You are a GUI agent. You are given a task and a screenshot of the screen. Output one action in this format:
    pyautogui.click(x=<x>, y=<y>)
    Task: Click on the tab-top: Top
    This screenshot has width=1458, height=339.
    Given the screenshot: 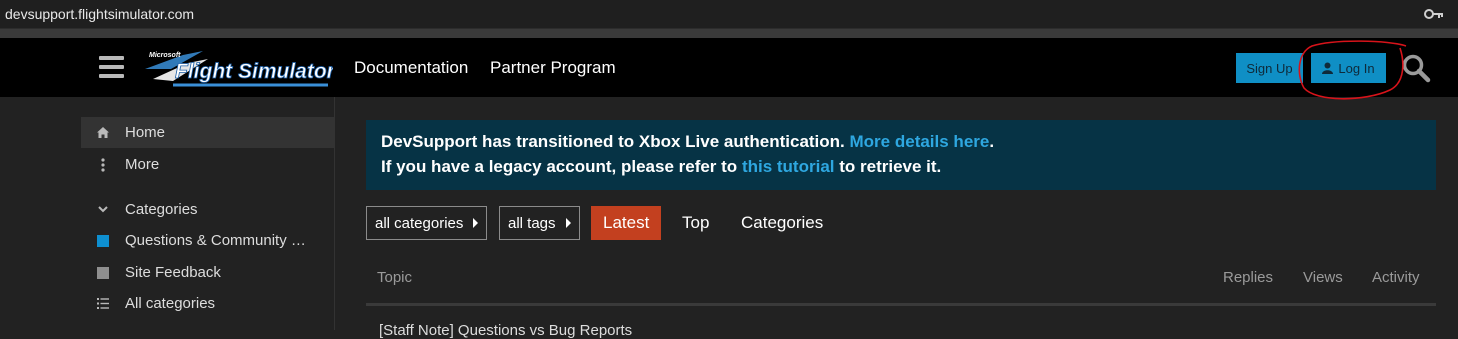 What is the action you would take?
    pyautogui.click(x=695, y=223)
    